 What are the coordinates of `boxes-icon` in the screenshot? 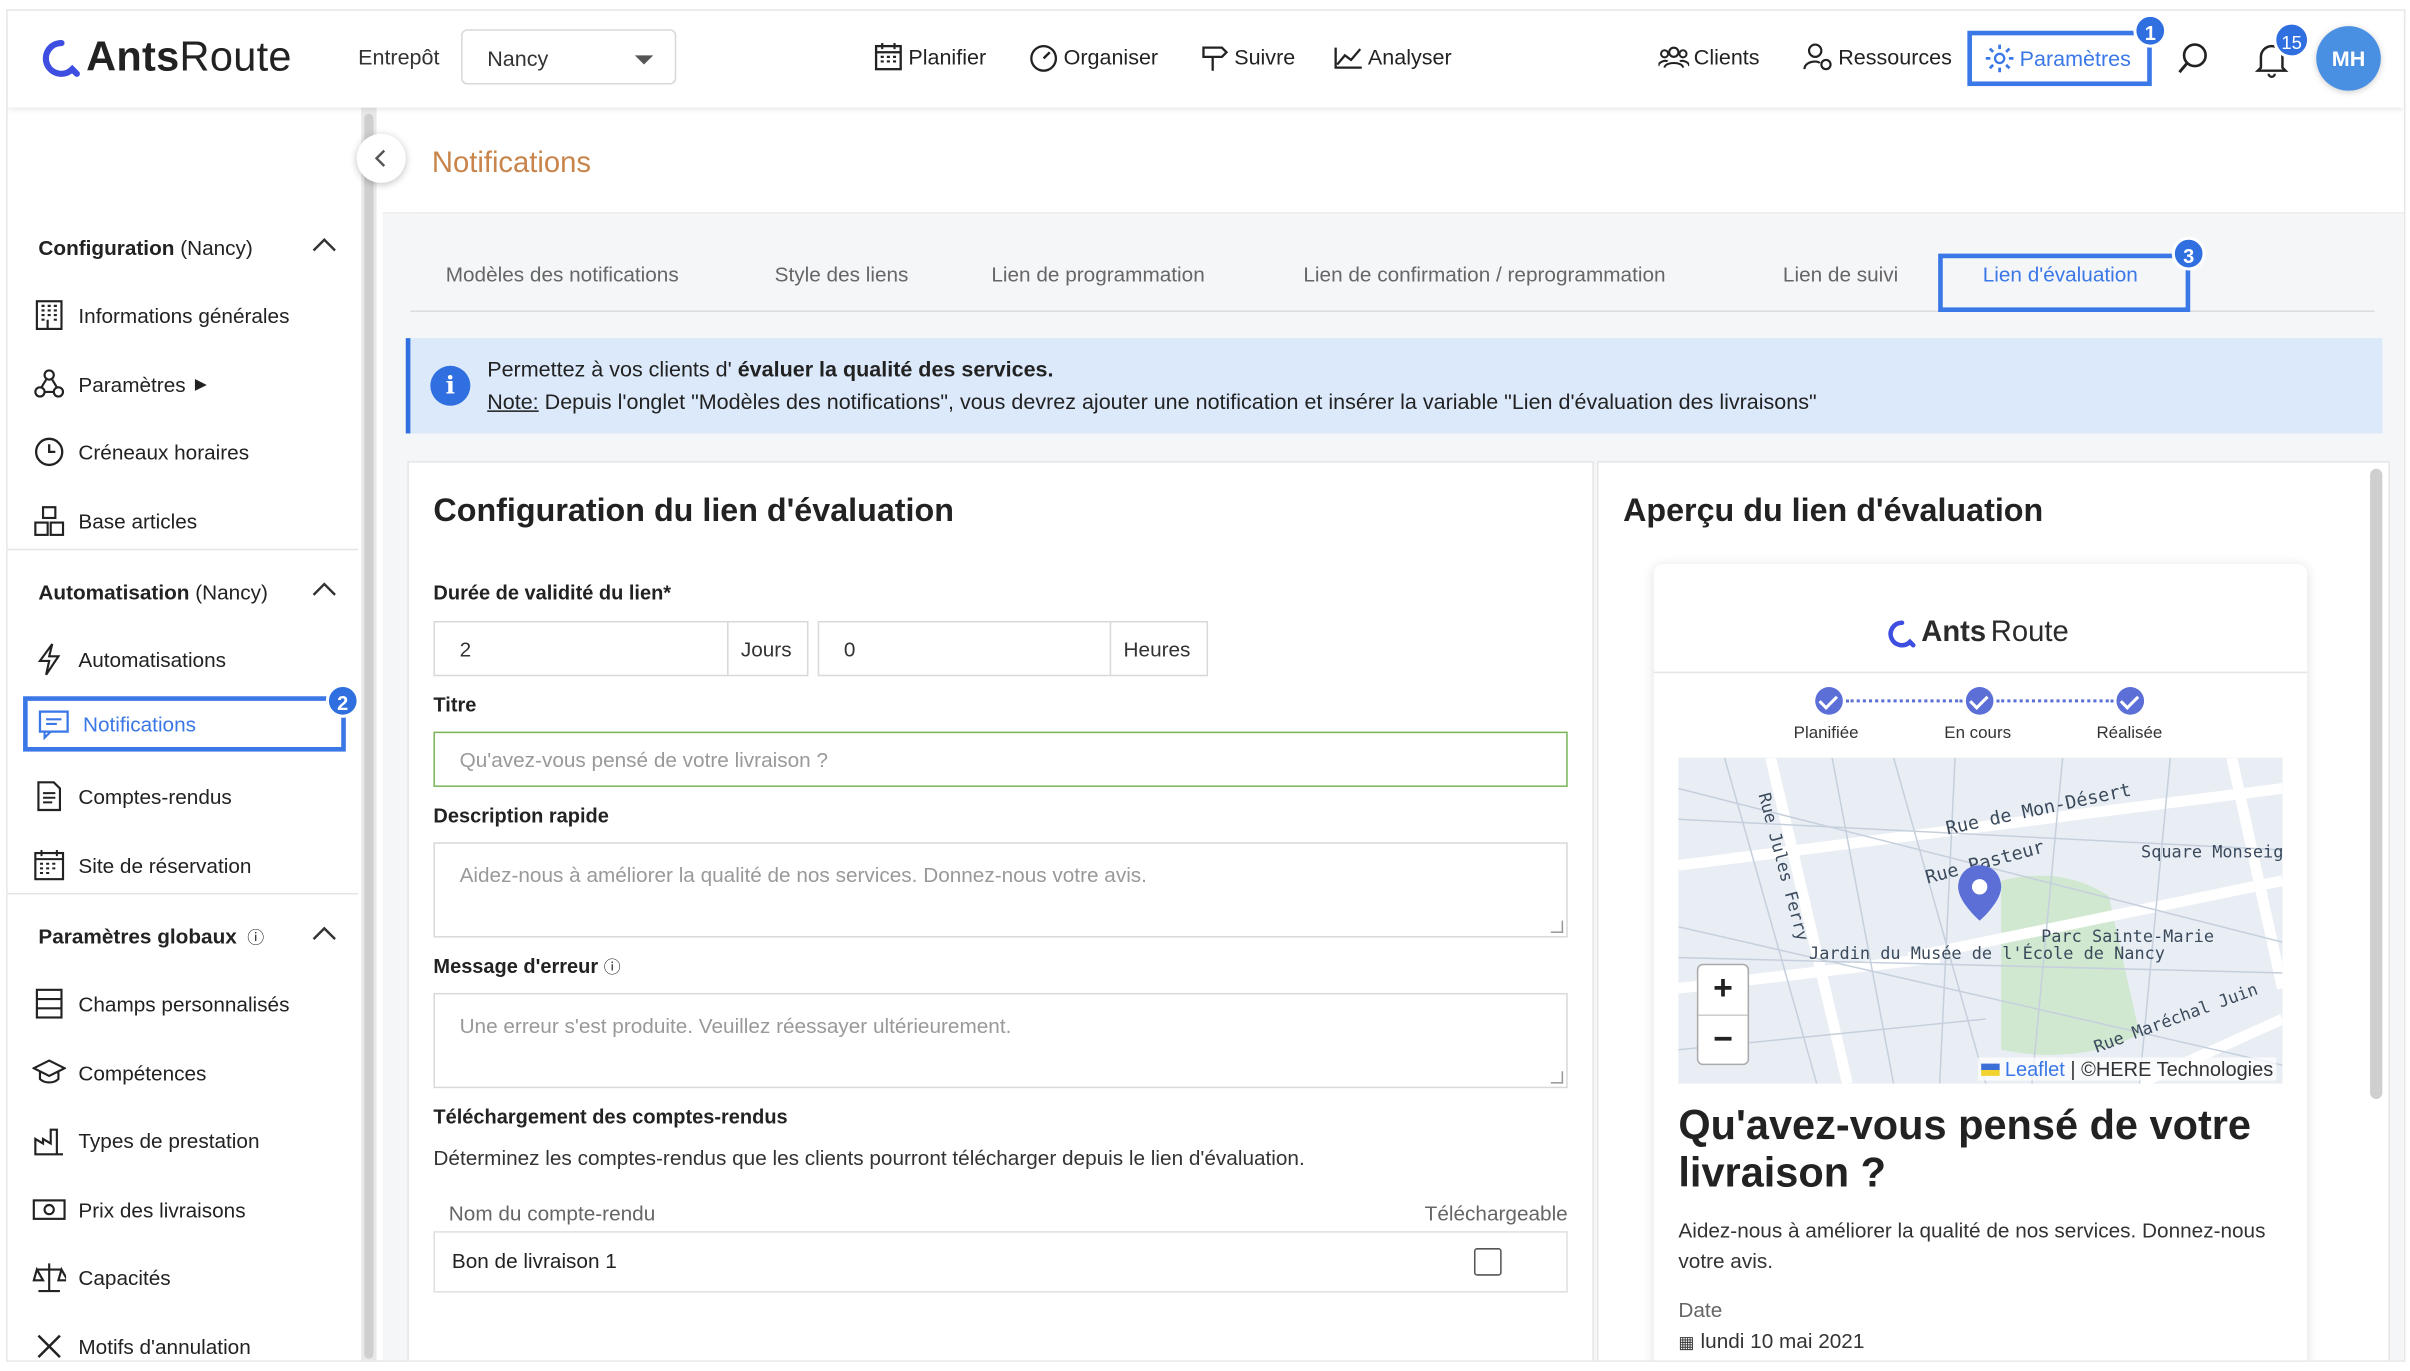 It's located at (49, 521).